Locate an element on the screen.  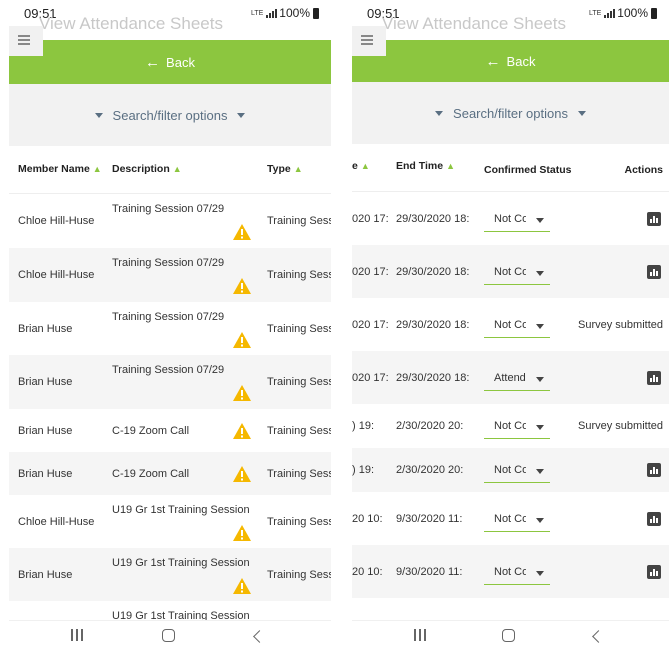
start-time: ) 19: is located at coordinates (363, 426).